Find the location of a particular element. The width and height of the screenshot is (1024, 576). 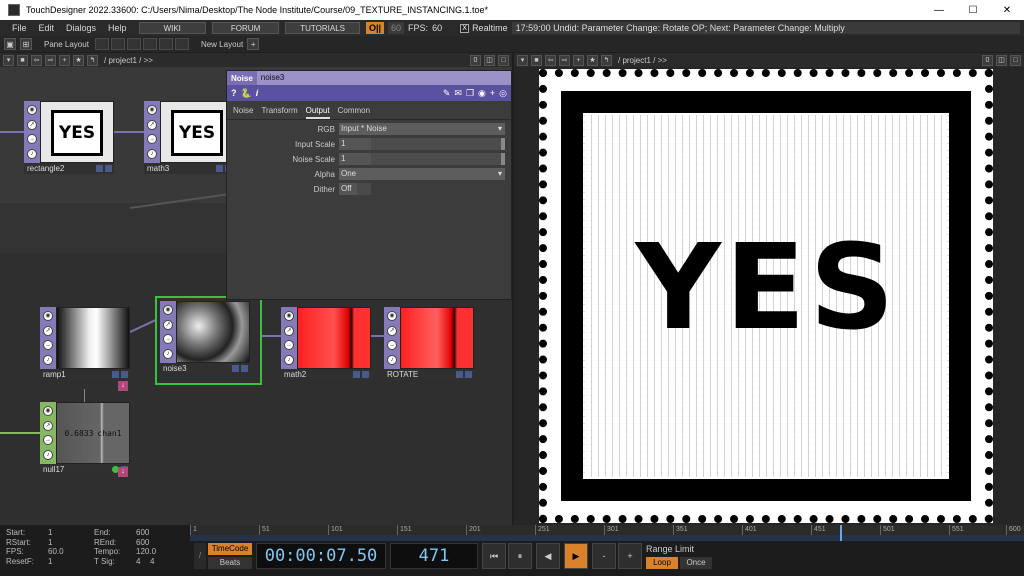

op-name-field: noise3 is located at coordinates (383, 78).